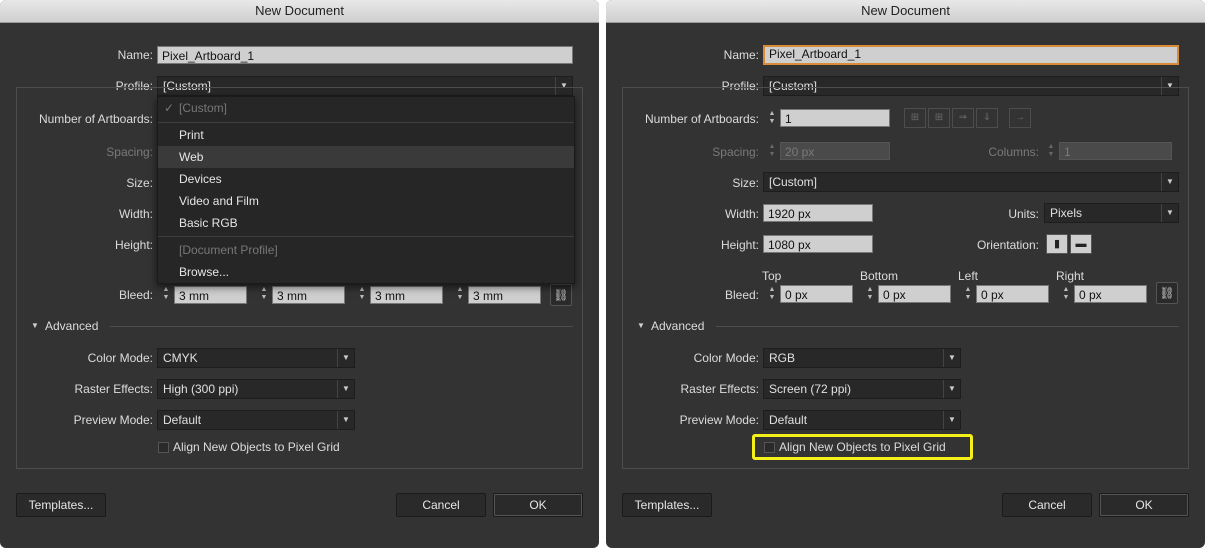 The height and width of the screenshot is (548, 1205). What do you see at coordinates (741, 295) in the screenshot?
I see `bleed-label: Bleed:` at bounding box center [741, 295].